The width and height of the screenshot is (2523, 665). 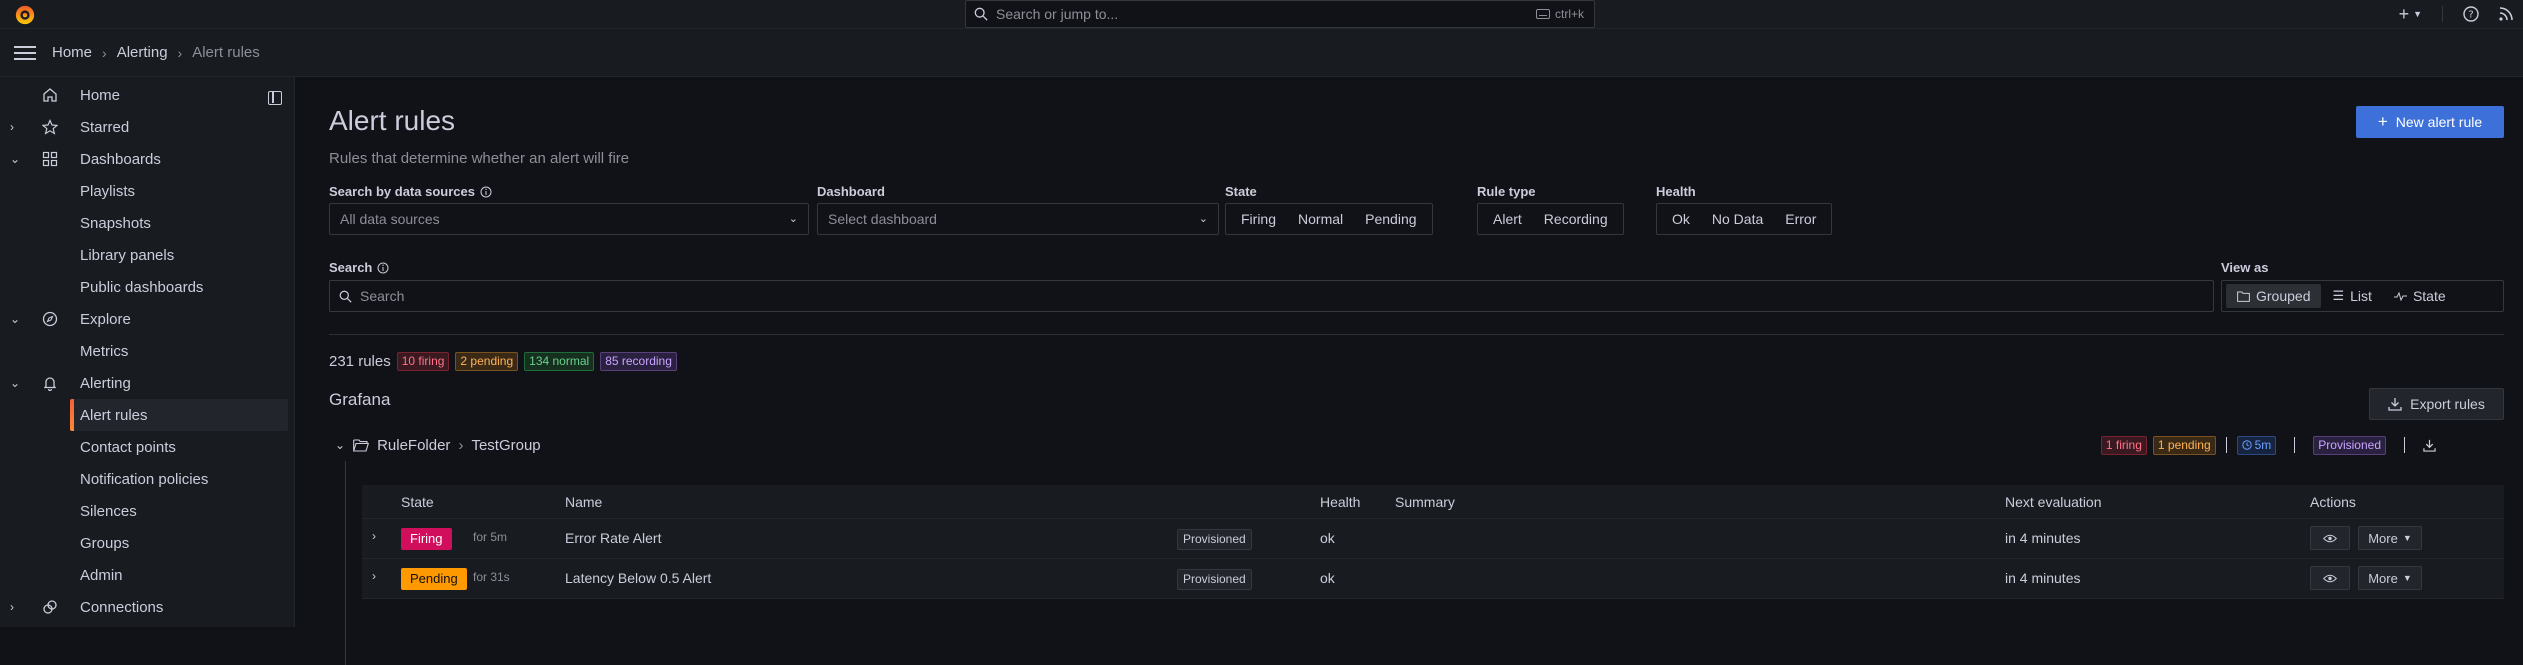 What do you see at coordinates (2400, 296) in the screenshot?
I see `heartbeat-icon` at bounding box center [2400, 296].